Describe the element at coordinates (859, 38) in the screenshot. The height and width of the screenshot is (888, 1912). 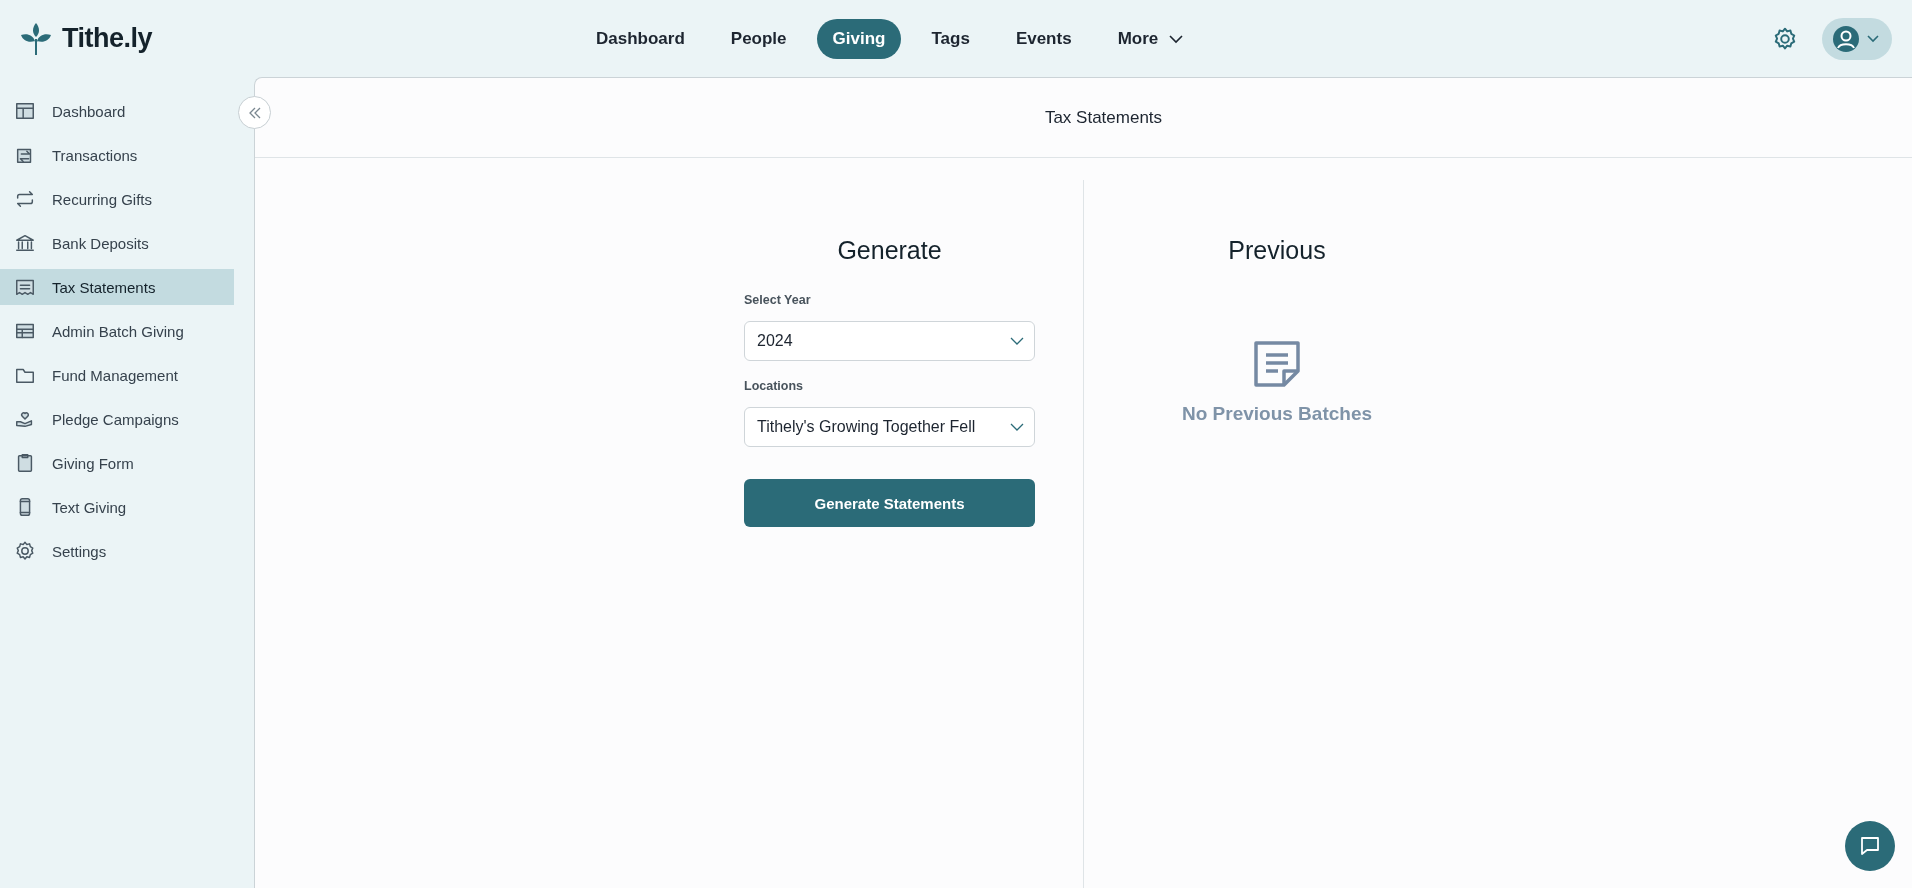
I see `nav-tab: Giving` at that location.